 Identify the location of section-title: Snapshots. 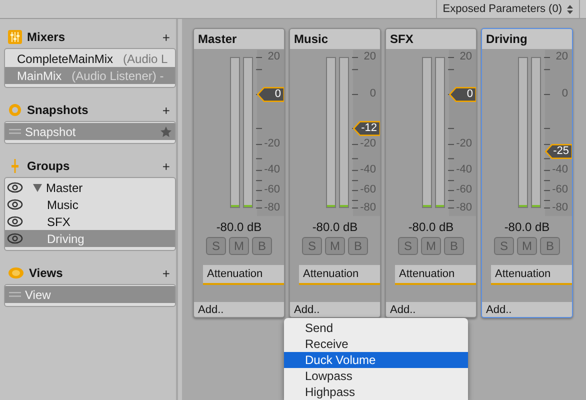
(58, 110).